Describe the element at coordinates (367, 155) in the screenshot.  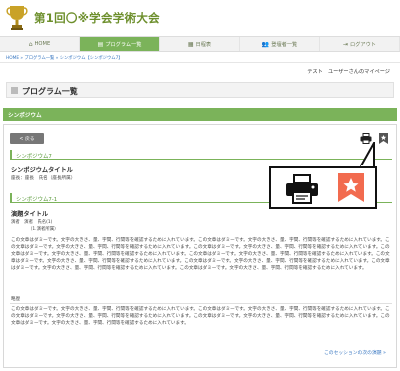
I see `callout-pointer` at that location.